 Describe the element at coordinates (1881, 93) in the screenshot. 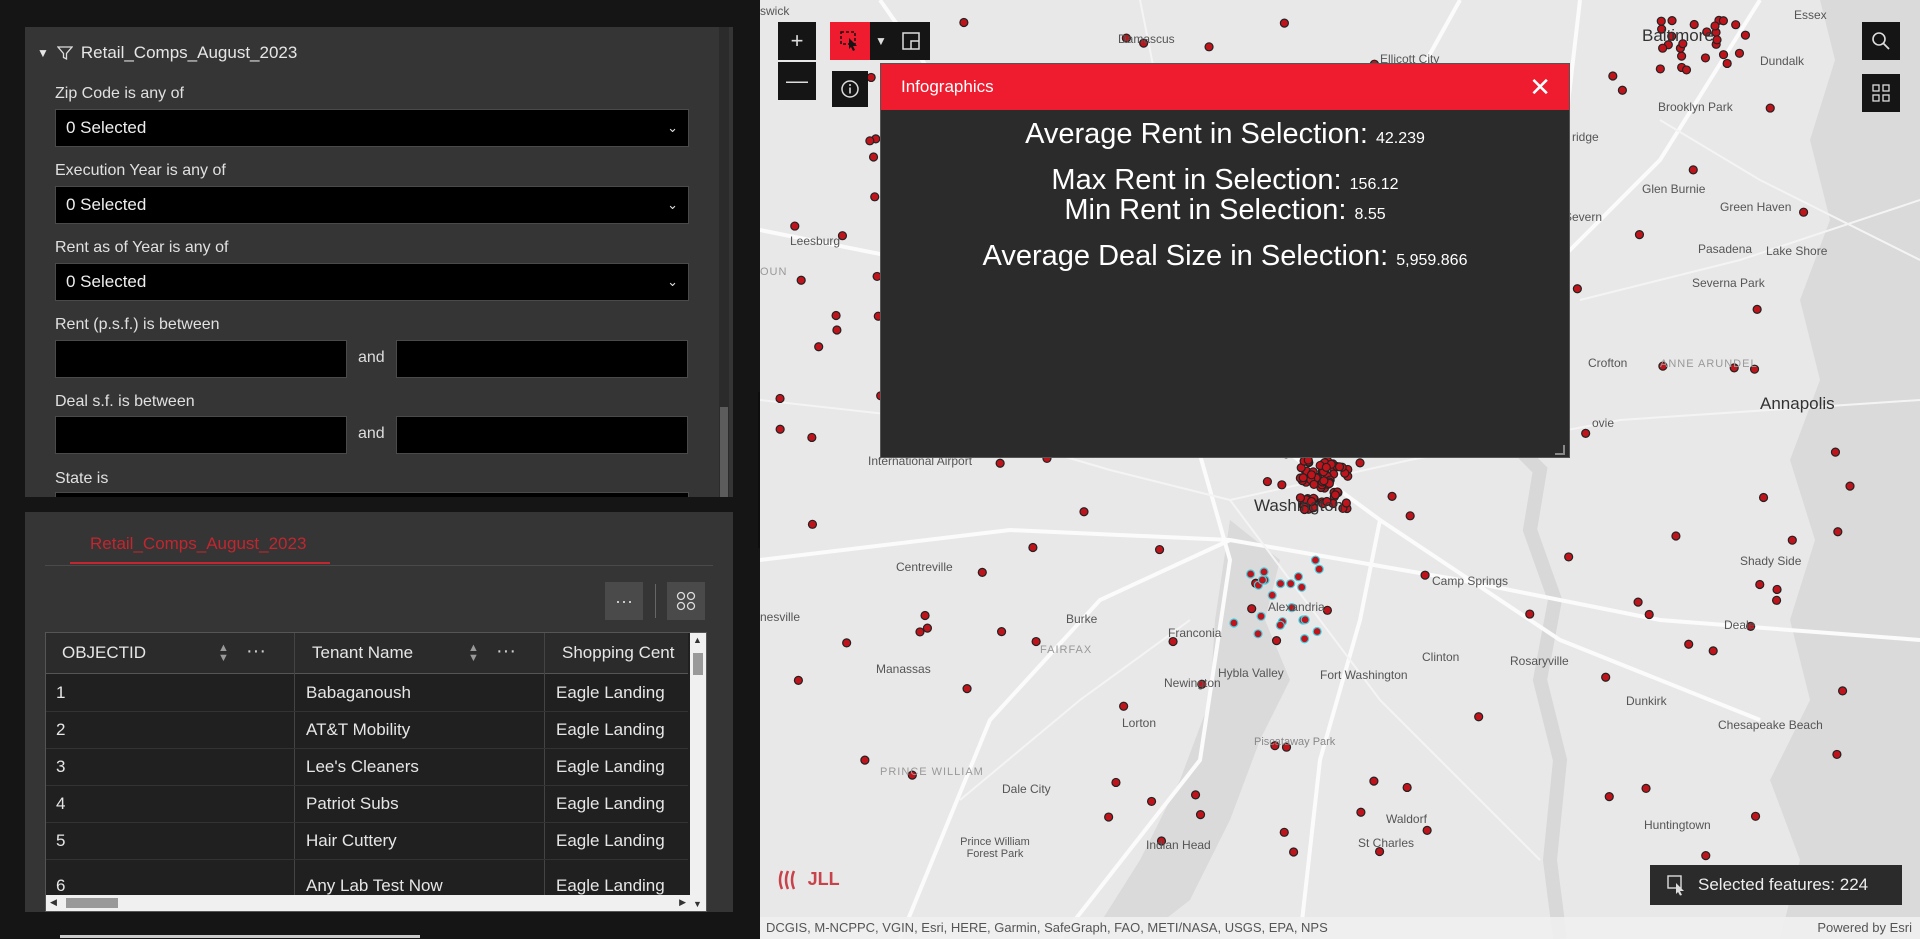

I see `basemap-gallery-button` at that location.